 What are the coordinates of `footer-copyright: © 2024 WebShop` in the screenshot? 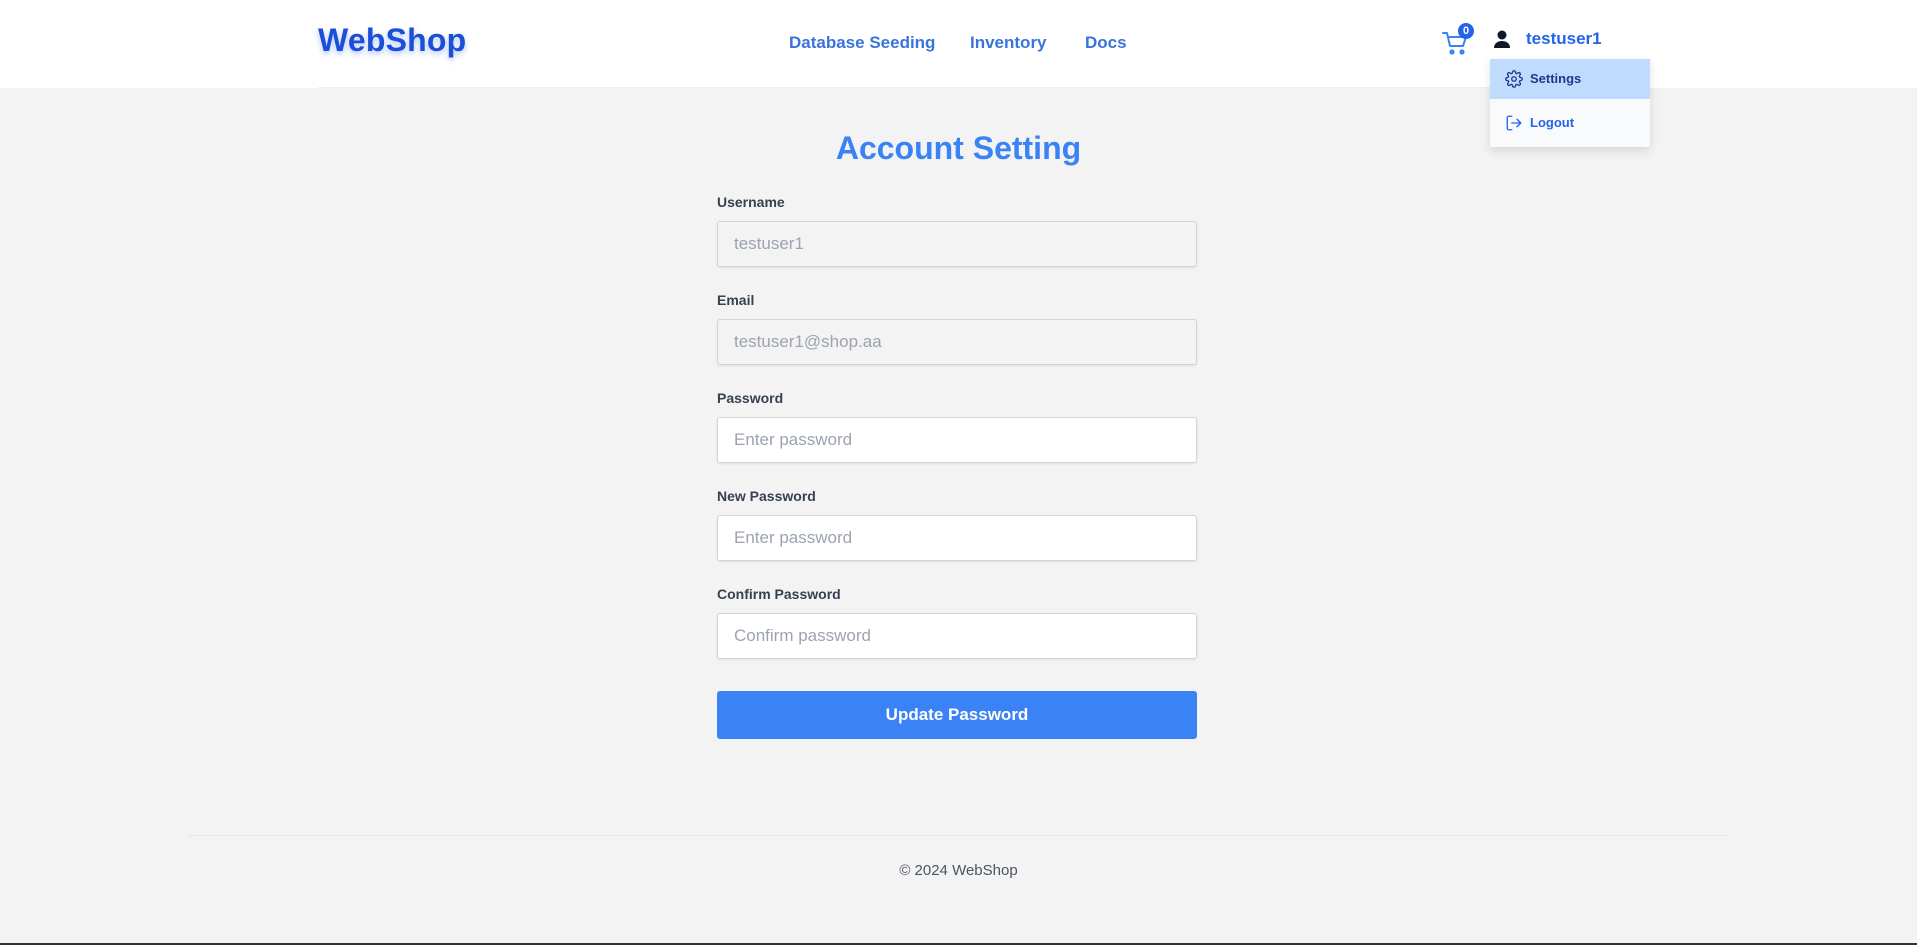 It's located at (958, 870).